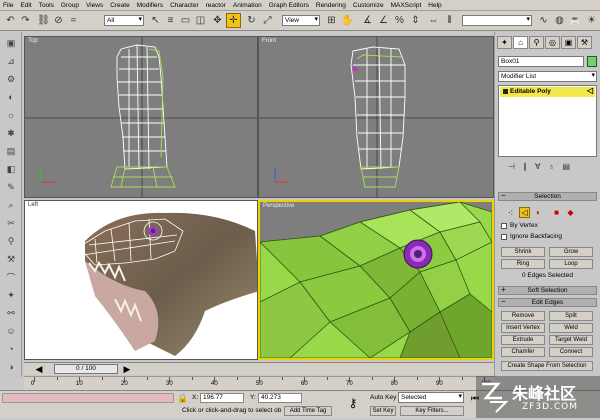 The height and width of the screenshot is (420, 600). I want to click on create-shape-button: Create Shape From Selection, so click(547, 366).